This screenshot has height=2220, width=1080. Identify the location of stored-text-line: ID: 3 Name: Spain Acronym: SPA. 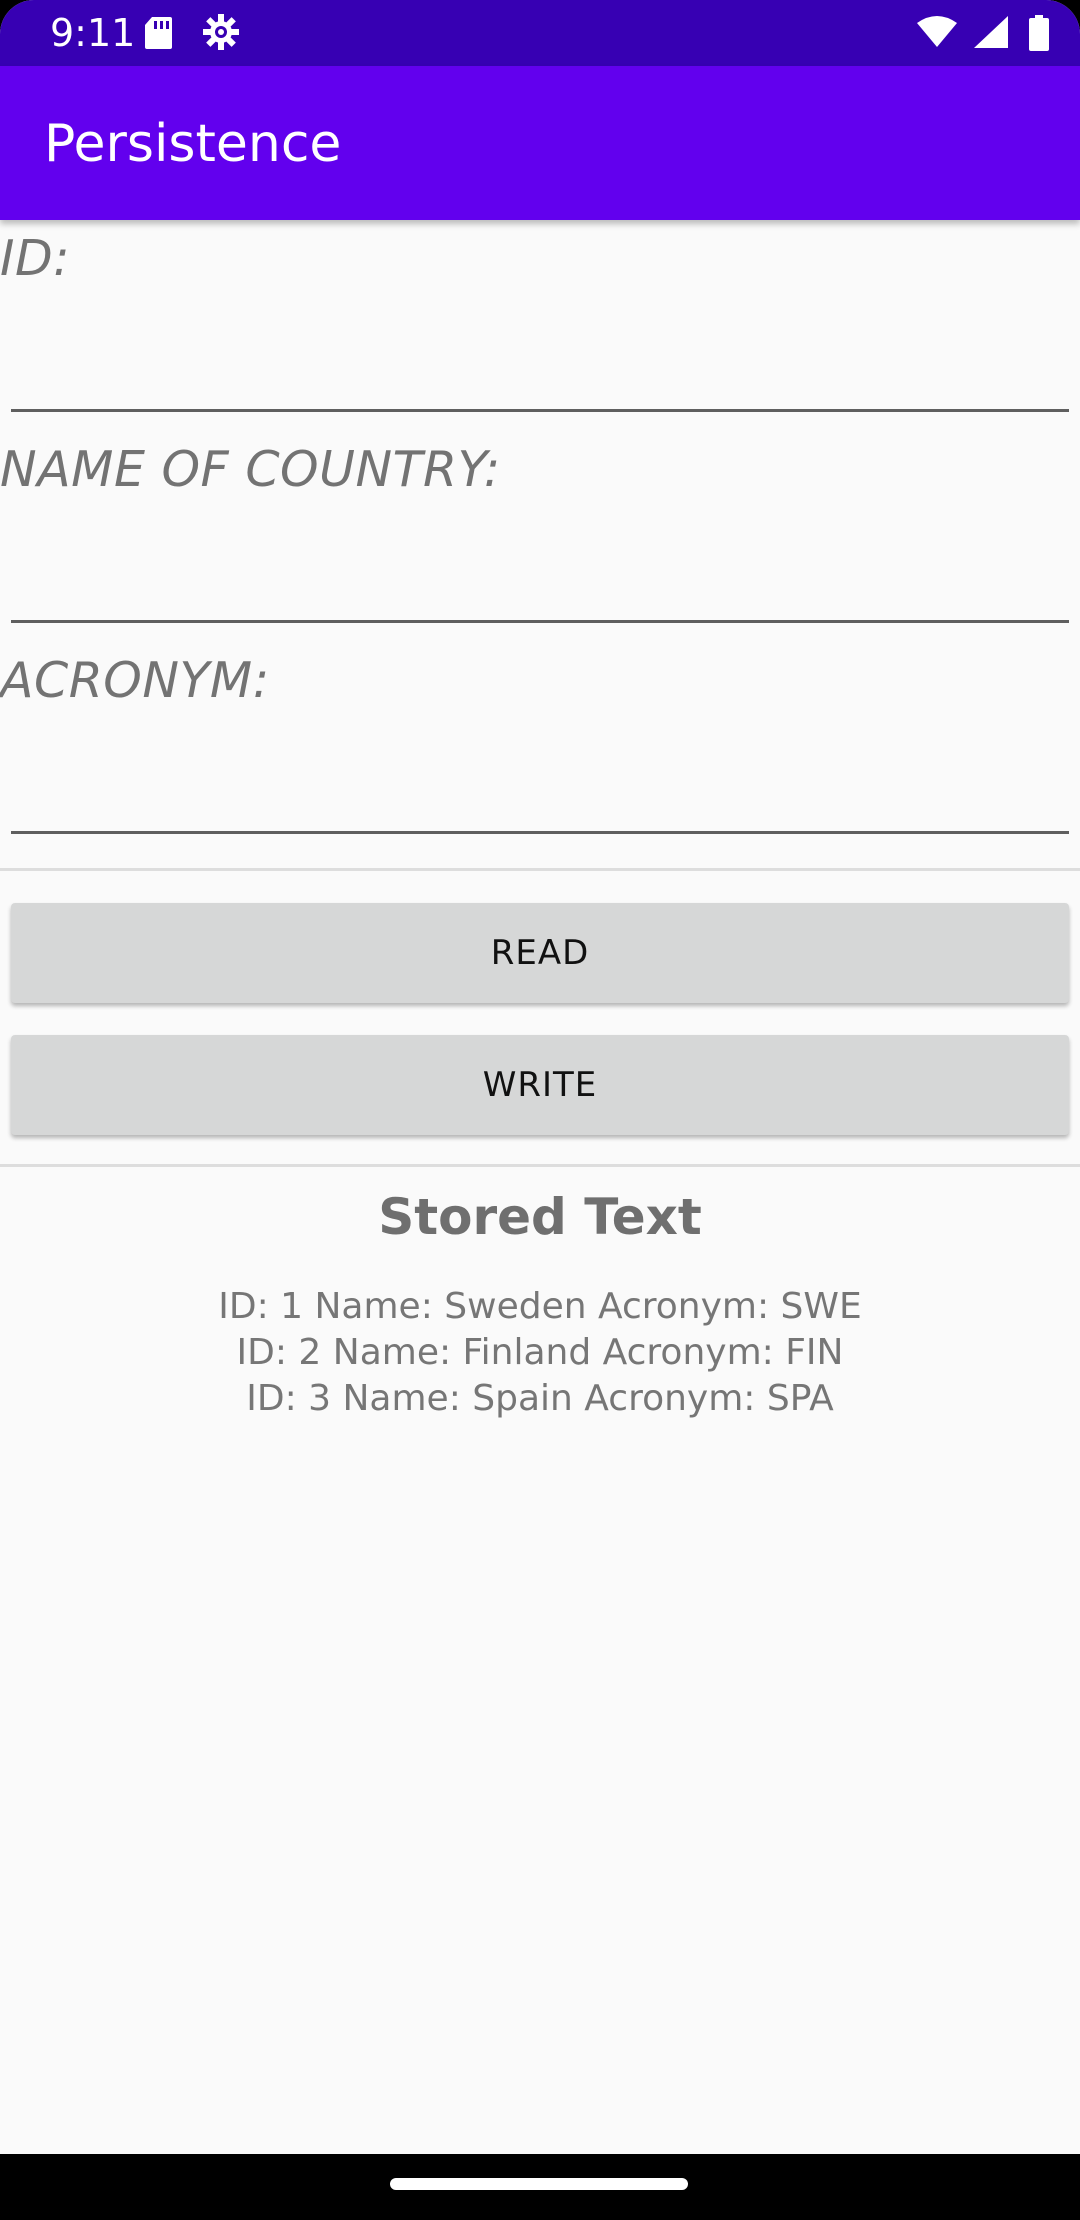
(540, 1398).